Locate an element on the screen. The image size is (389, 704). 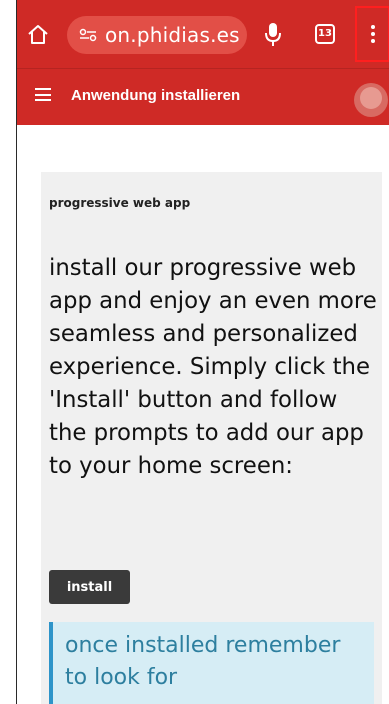
browser-toolbar: on.phidias.es 13 is located at coordinates (203, 34).